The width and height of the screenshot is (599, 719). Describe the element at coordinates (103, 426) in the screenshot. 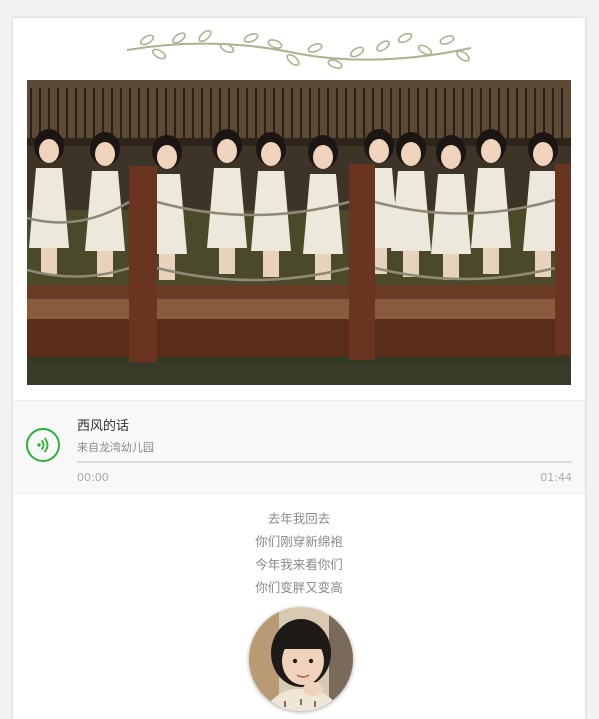

I see `audio-title: 西风的话` at that location.